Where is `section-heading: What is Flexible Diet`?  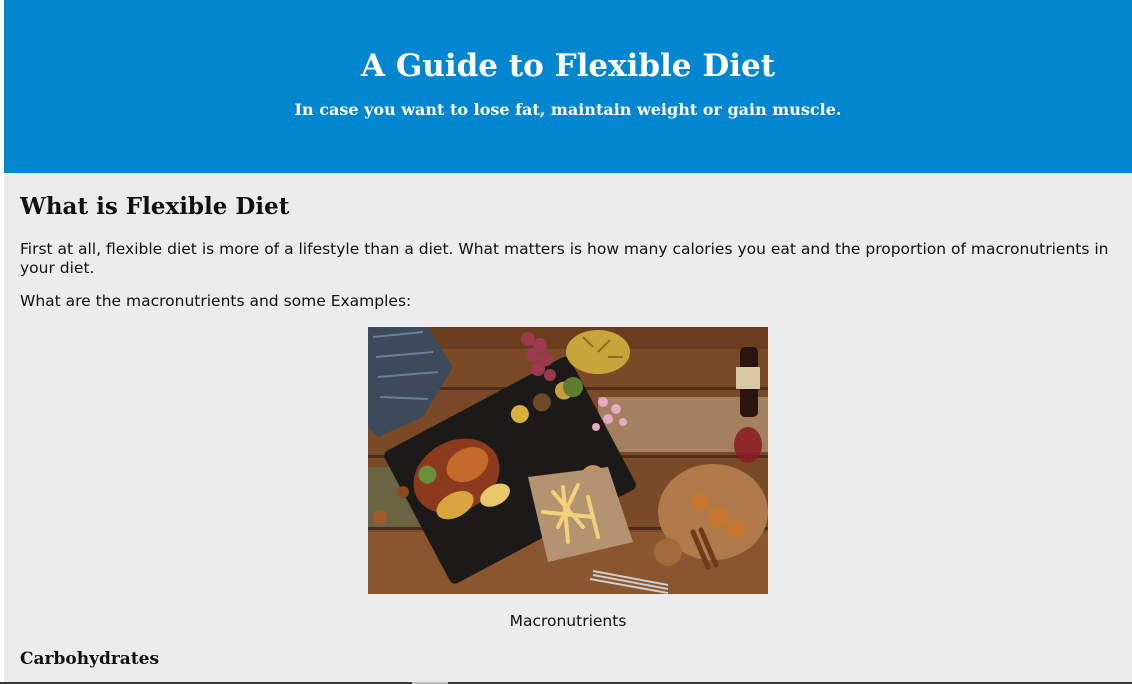 section-heading: What is Flexible Diet is located at coordinates (155, 206).